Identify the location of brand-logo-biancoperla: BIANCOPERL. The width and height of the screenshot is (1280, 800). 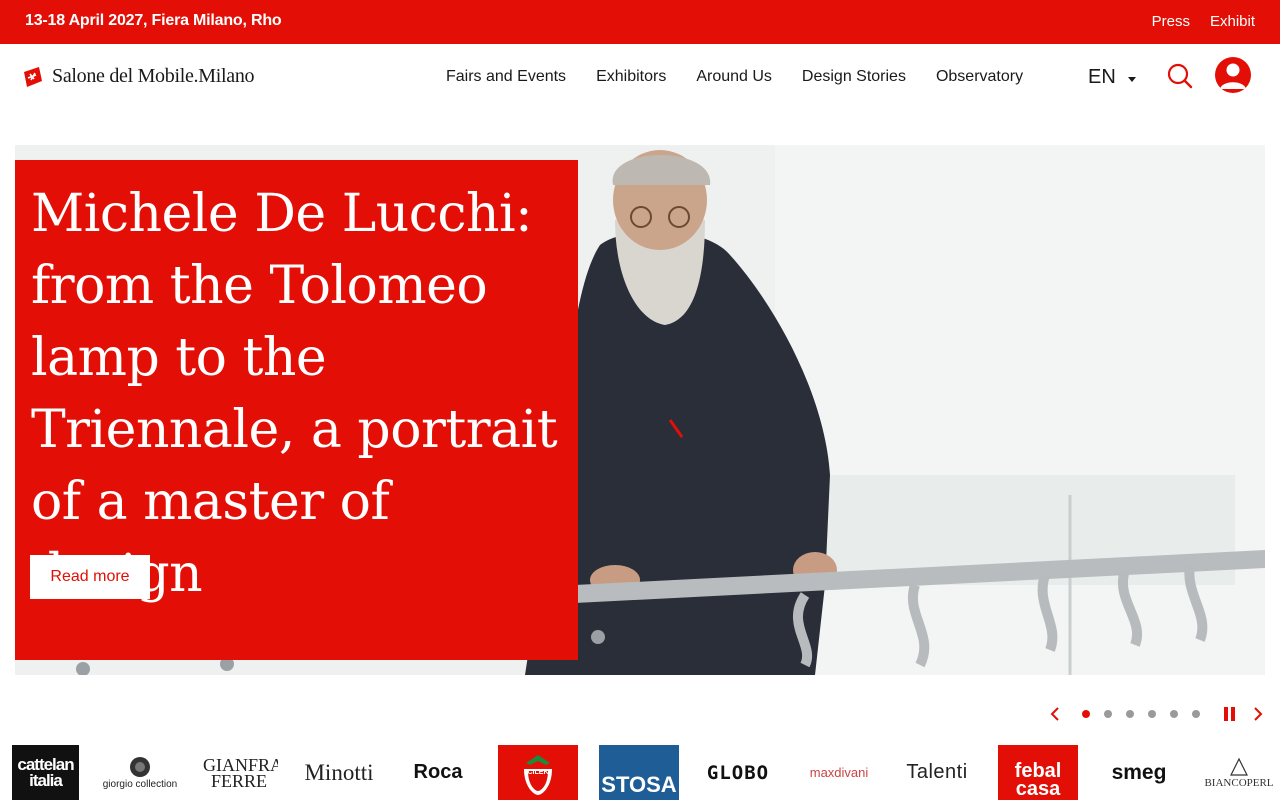
(1239, 772).